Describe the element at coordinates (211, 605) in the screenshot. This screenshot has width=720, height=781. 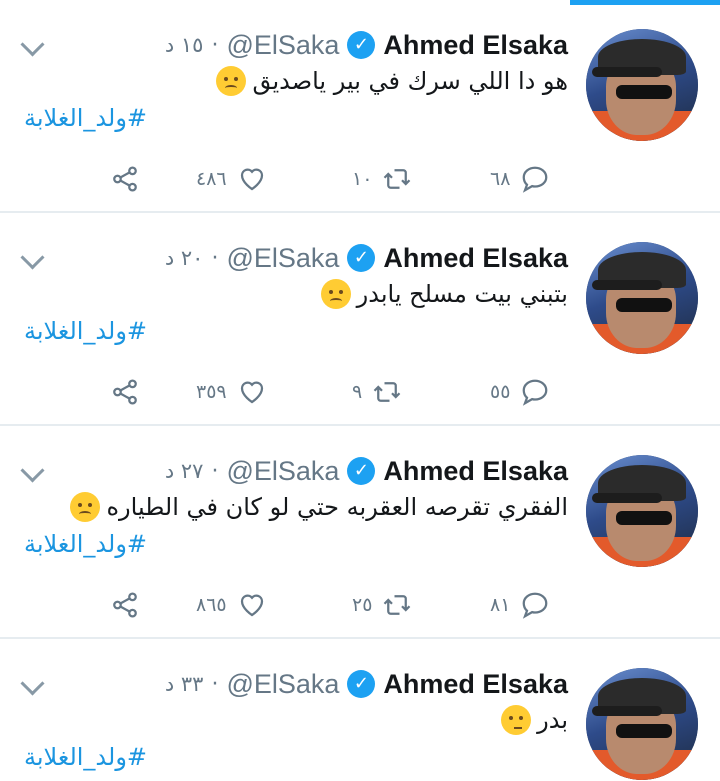
I see `like-count: ٨٦٥` at that location.